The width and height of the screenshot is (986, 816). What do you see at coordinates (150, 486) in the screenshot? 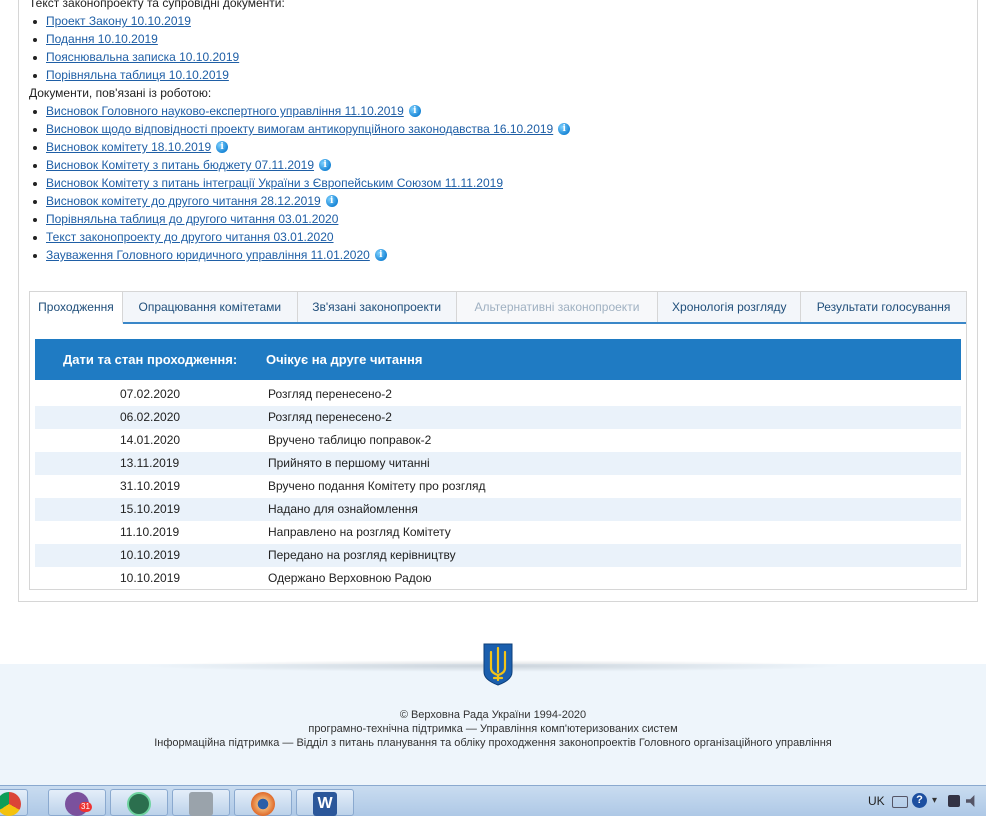
I see `row-date: 31.10.2019` at bounding box center [150, 486].